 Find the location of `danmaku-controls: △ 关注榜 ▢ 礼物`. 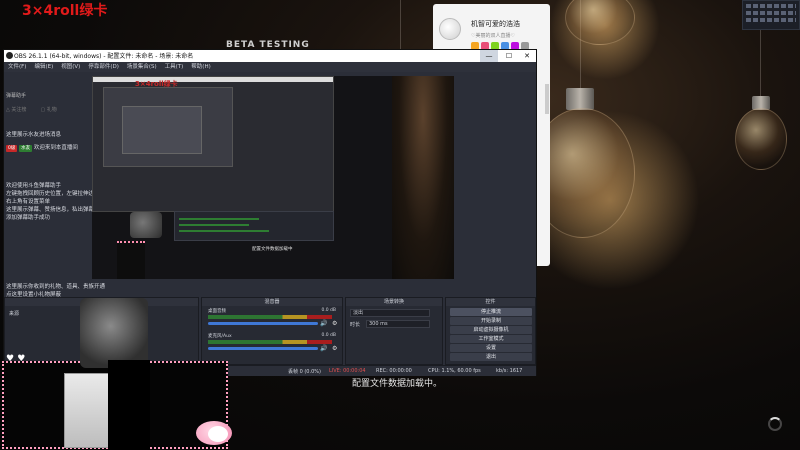

danmaku-controls: △ 关注榜 ▢ 礼物 is located at coordinates (47, 110).